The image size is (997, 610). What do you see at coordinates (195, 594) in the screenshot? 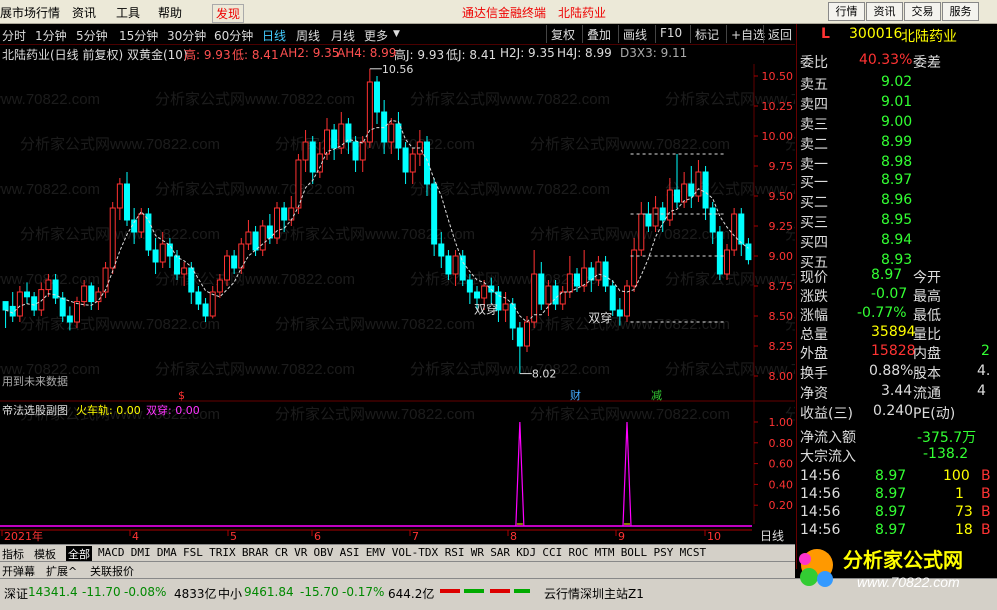
I see `sz-index-amount: 4833亿` at bounding box center [195, 594].